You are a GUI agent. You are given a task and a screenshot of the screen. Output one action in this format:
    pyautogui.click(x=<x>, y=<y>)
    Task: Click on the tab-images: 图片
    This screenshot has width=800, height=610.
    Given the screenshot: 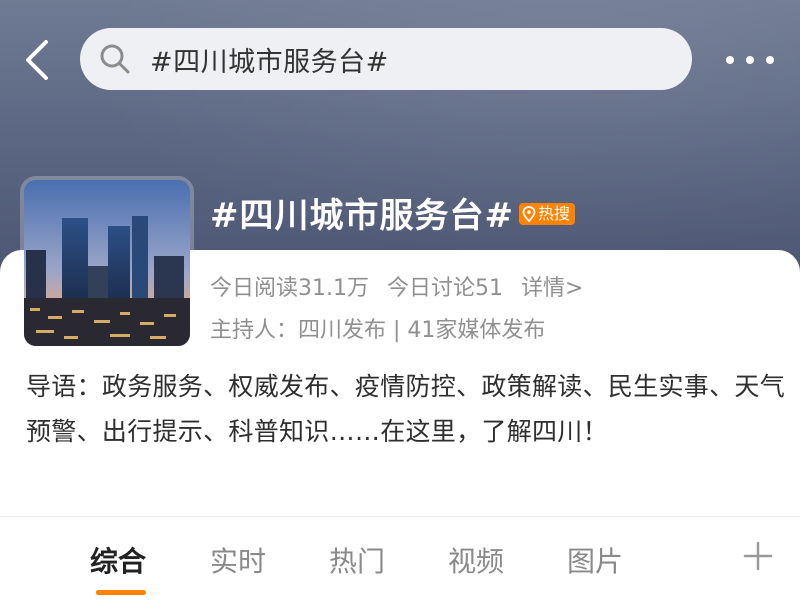 What is the action you would take?
    pyautogui.click(x=595, y=560)
    